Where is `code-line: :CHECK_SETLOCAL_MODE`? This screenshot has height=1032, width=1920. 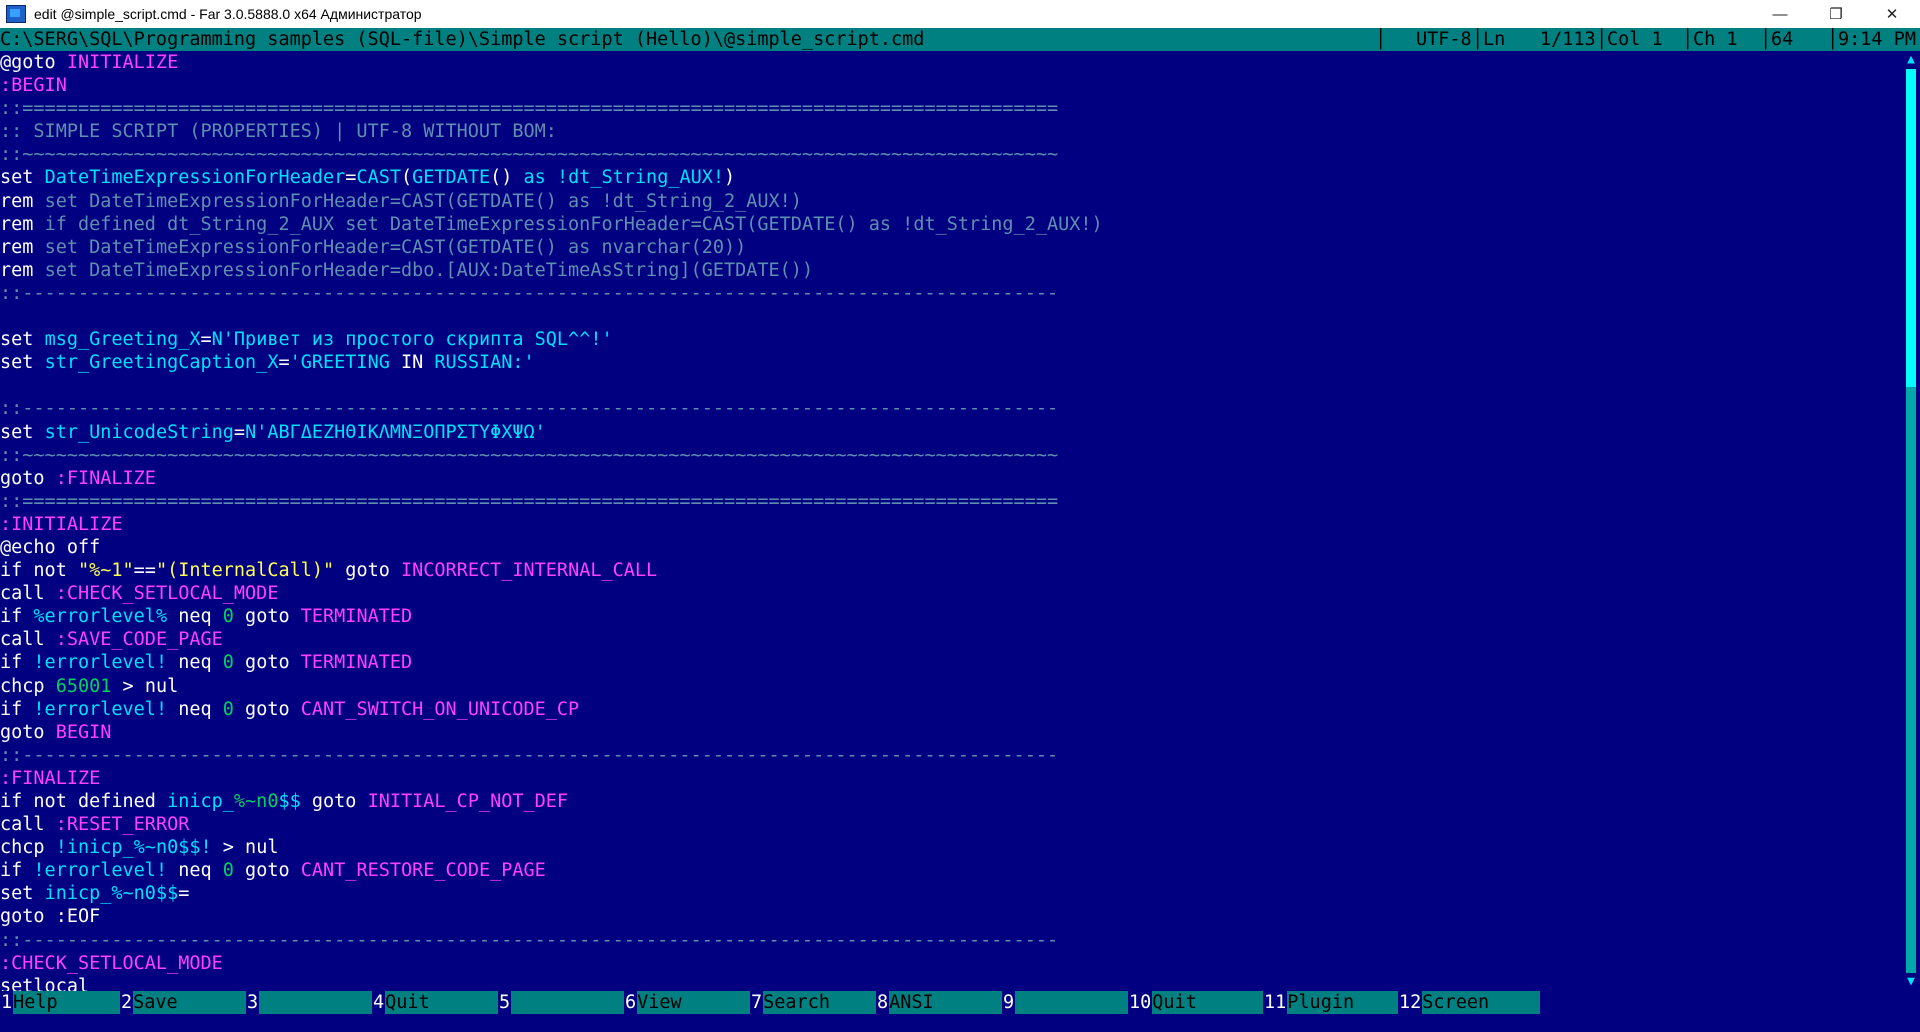 code-line: :CHECK_SETLOCAL_MODE is located at coordinates (951, 963).